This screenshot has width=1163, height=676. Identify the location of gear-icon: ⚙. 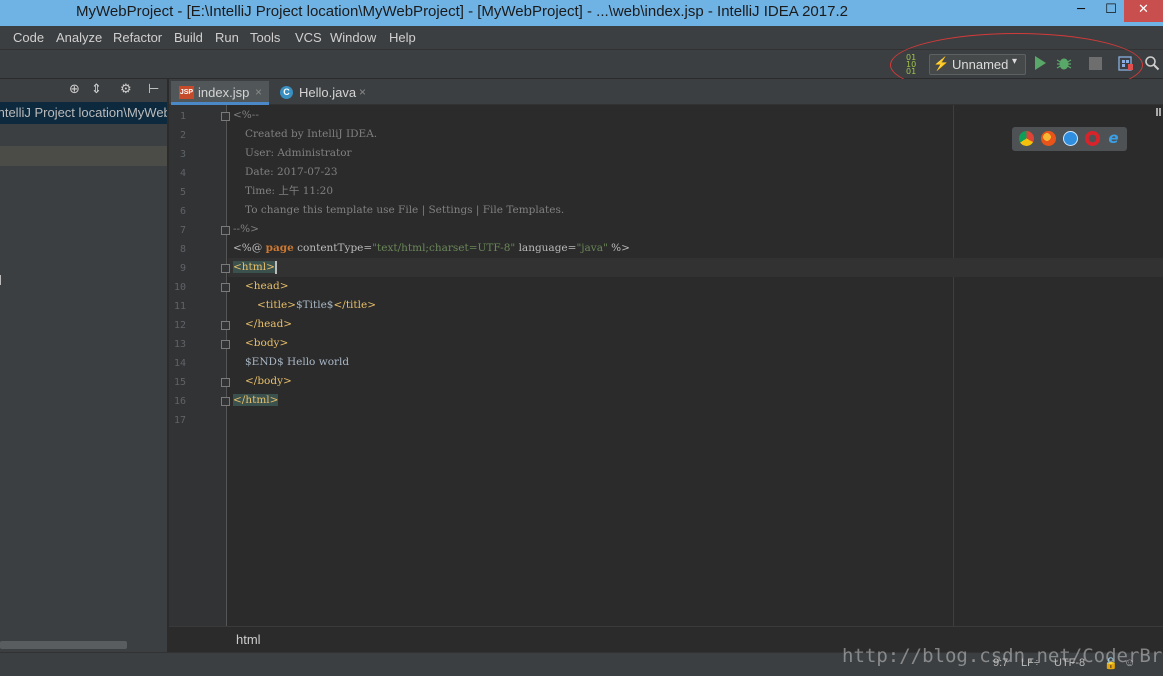
(126, 89).